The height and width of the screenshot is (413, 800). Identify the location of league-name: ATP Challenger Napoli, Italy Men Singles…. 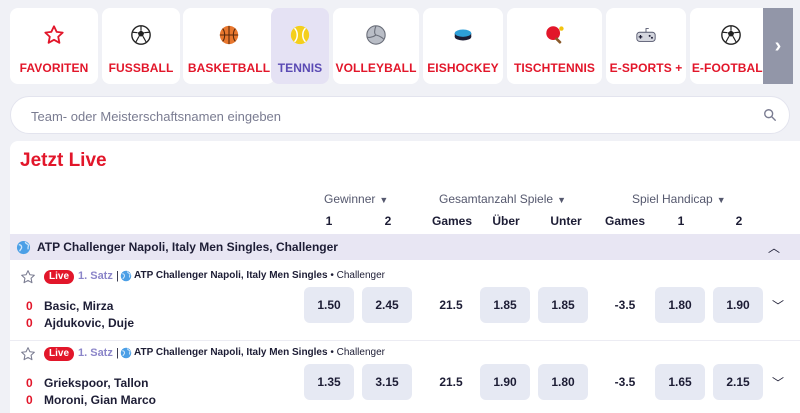
(187, 247).